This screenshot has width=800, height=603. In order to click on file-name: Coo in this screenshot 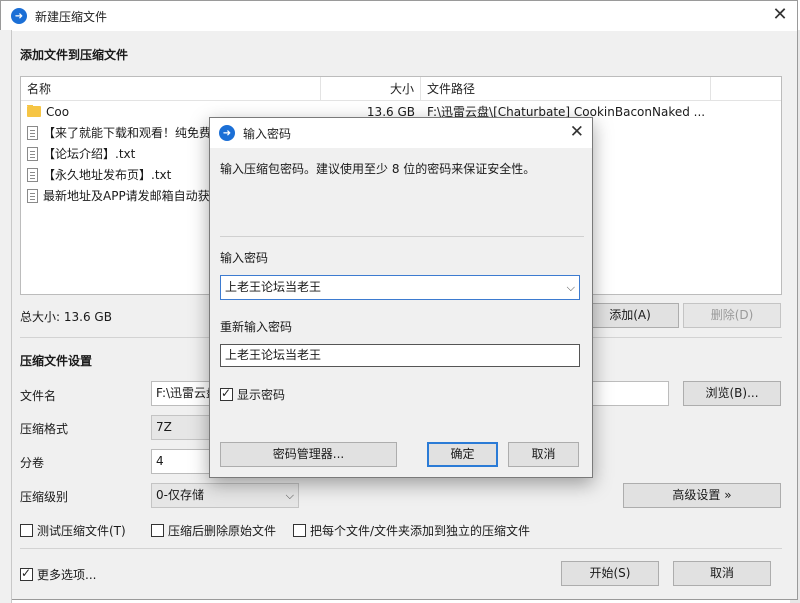, I will do `click(58, 111)`.